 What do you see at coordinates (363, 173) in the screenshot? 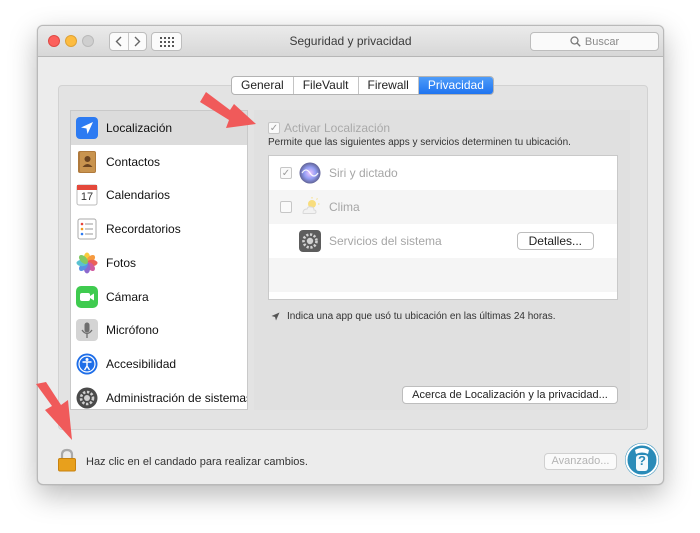
I see `app-name: Siri y dictado` at bounding box center [363, 173].